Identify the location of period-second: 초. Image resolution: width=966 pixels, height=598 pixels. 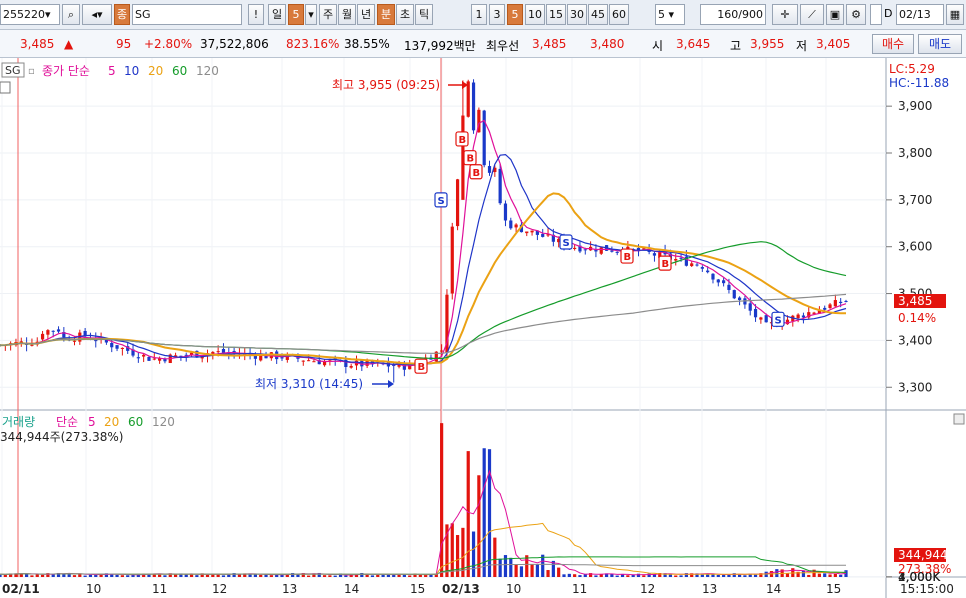
(405, 14).